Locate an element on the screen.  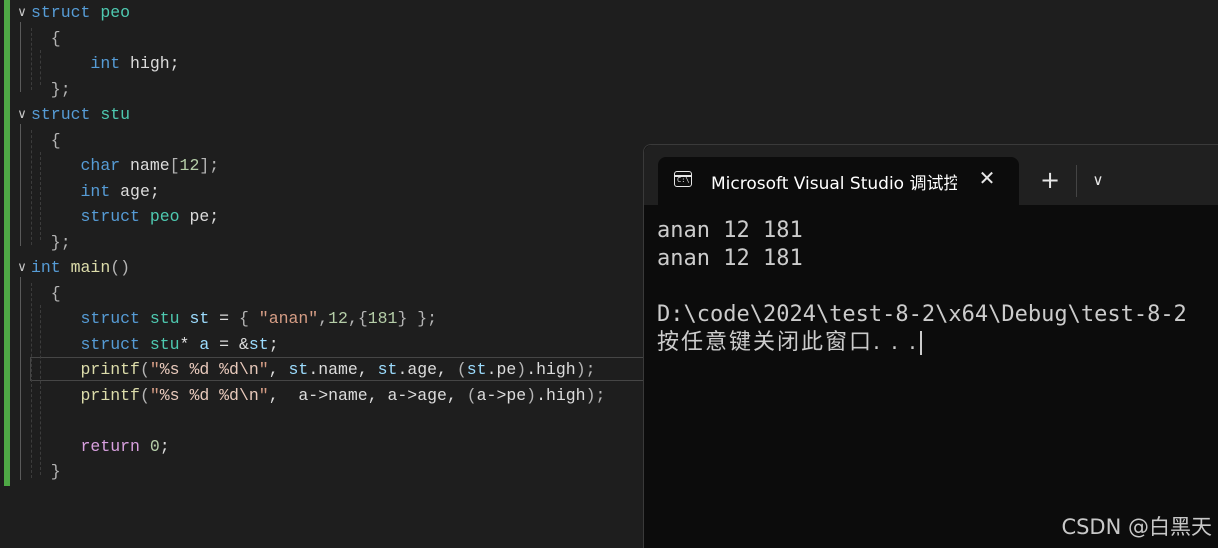
code-line: struct stu st = { "anan",12,{181} }; is located at coordinates (234, 318).